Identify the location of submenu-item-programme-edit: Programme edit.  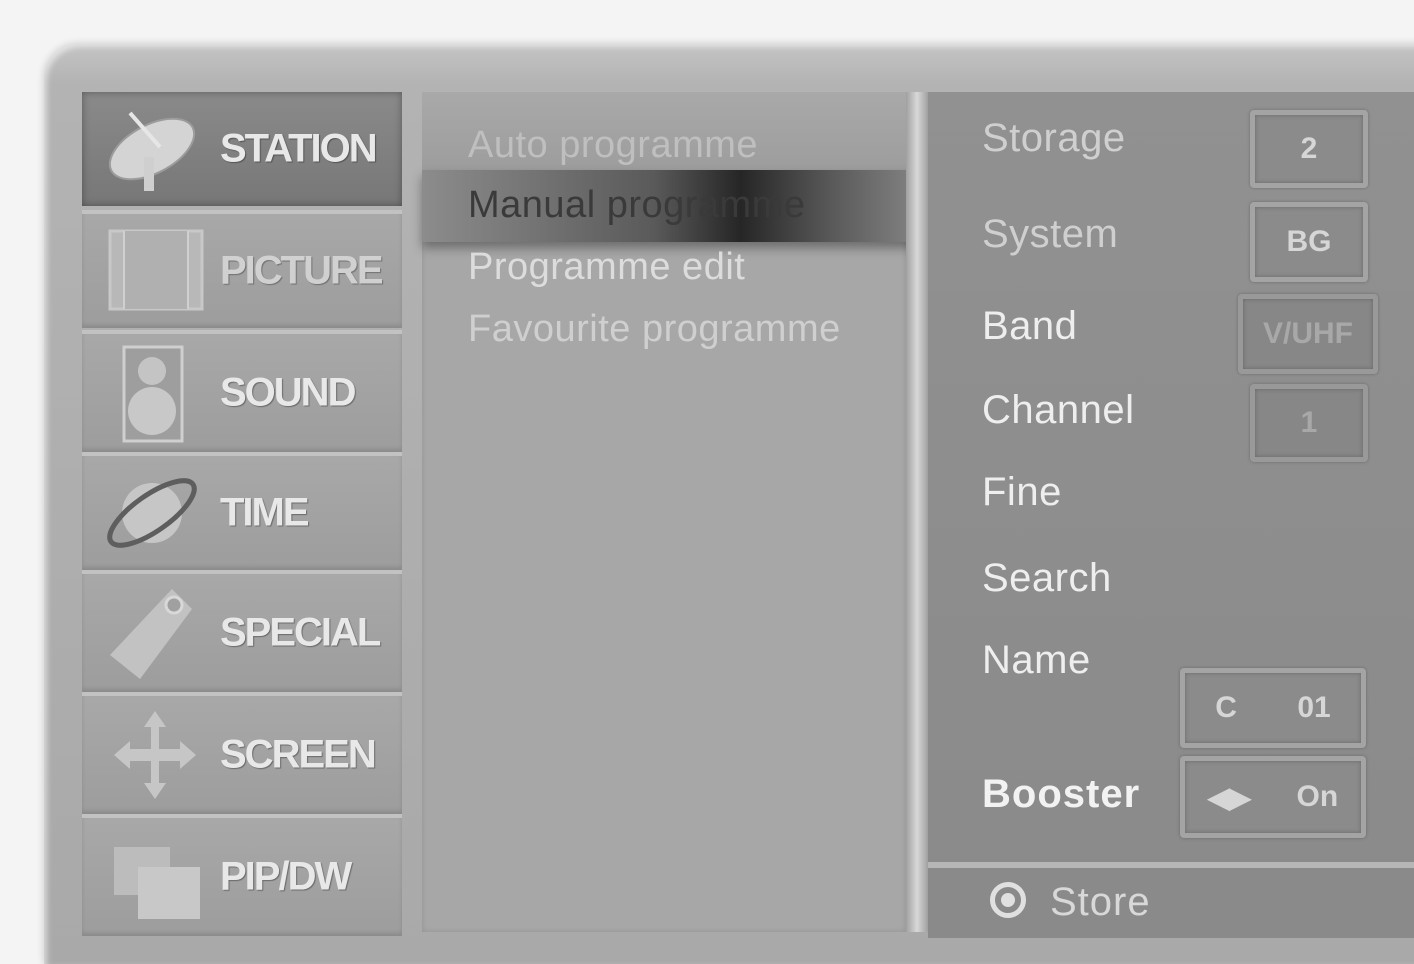
(606, 267).